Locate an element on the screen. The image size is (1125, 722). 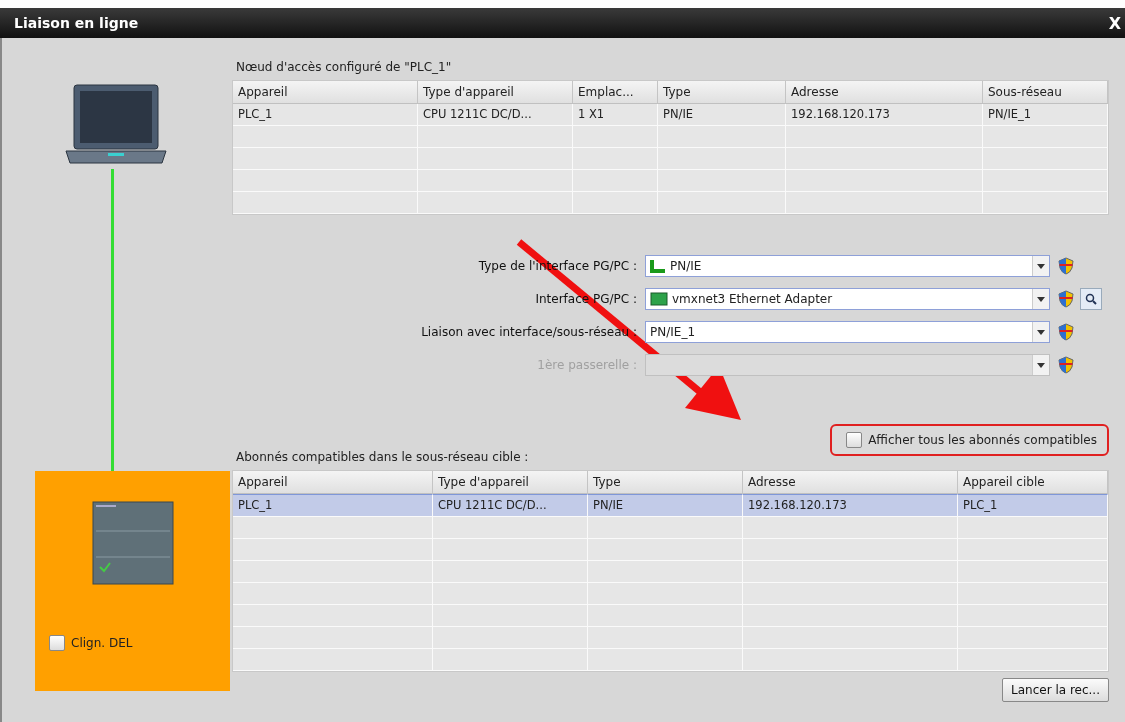
search-icon is located at coordinates (1091, 299).